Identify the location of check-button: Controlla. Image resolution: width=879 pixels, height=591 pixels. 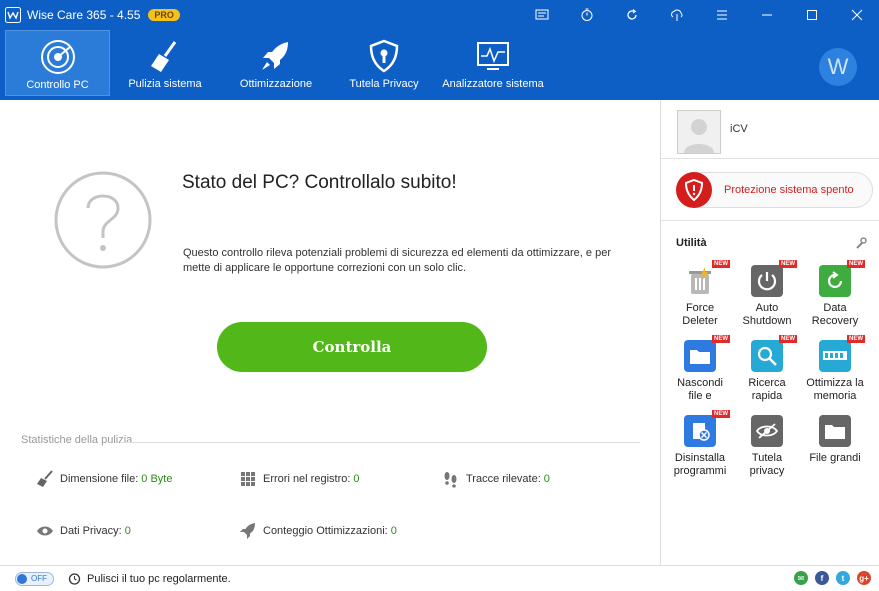
(352, 347).